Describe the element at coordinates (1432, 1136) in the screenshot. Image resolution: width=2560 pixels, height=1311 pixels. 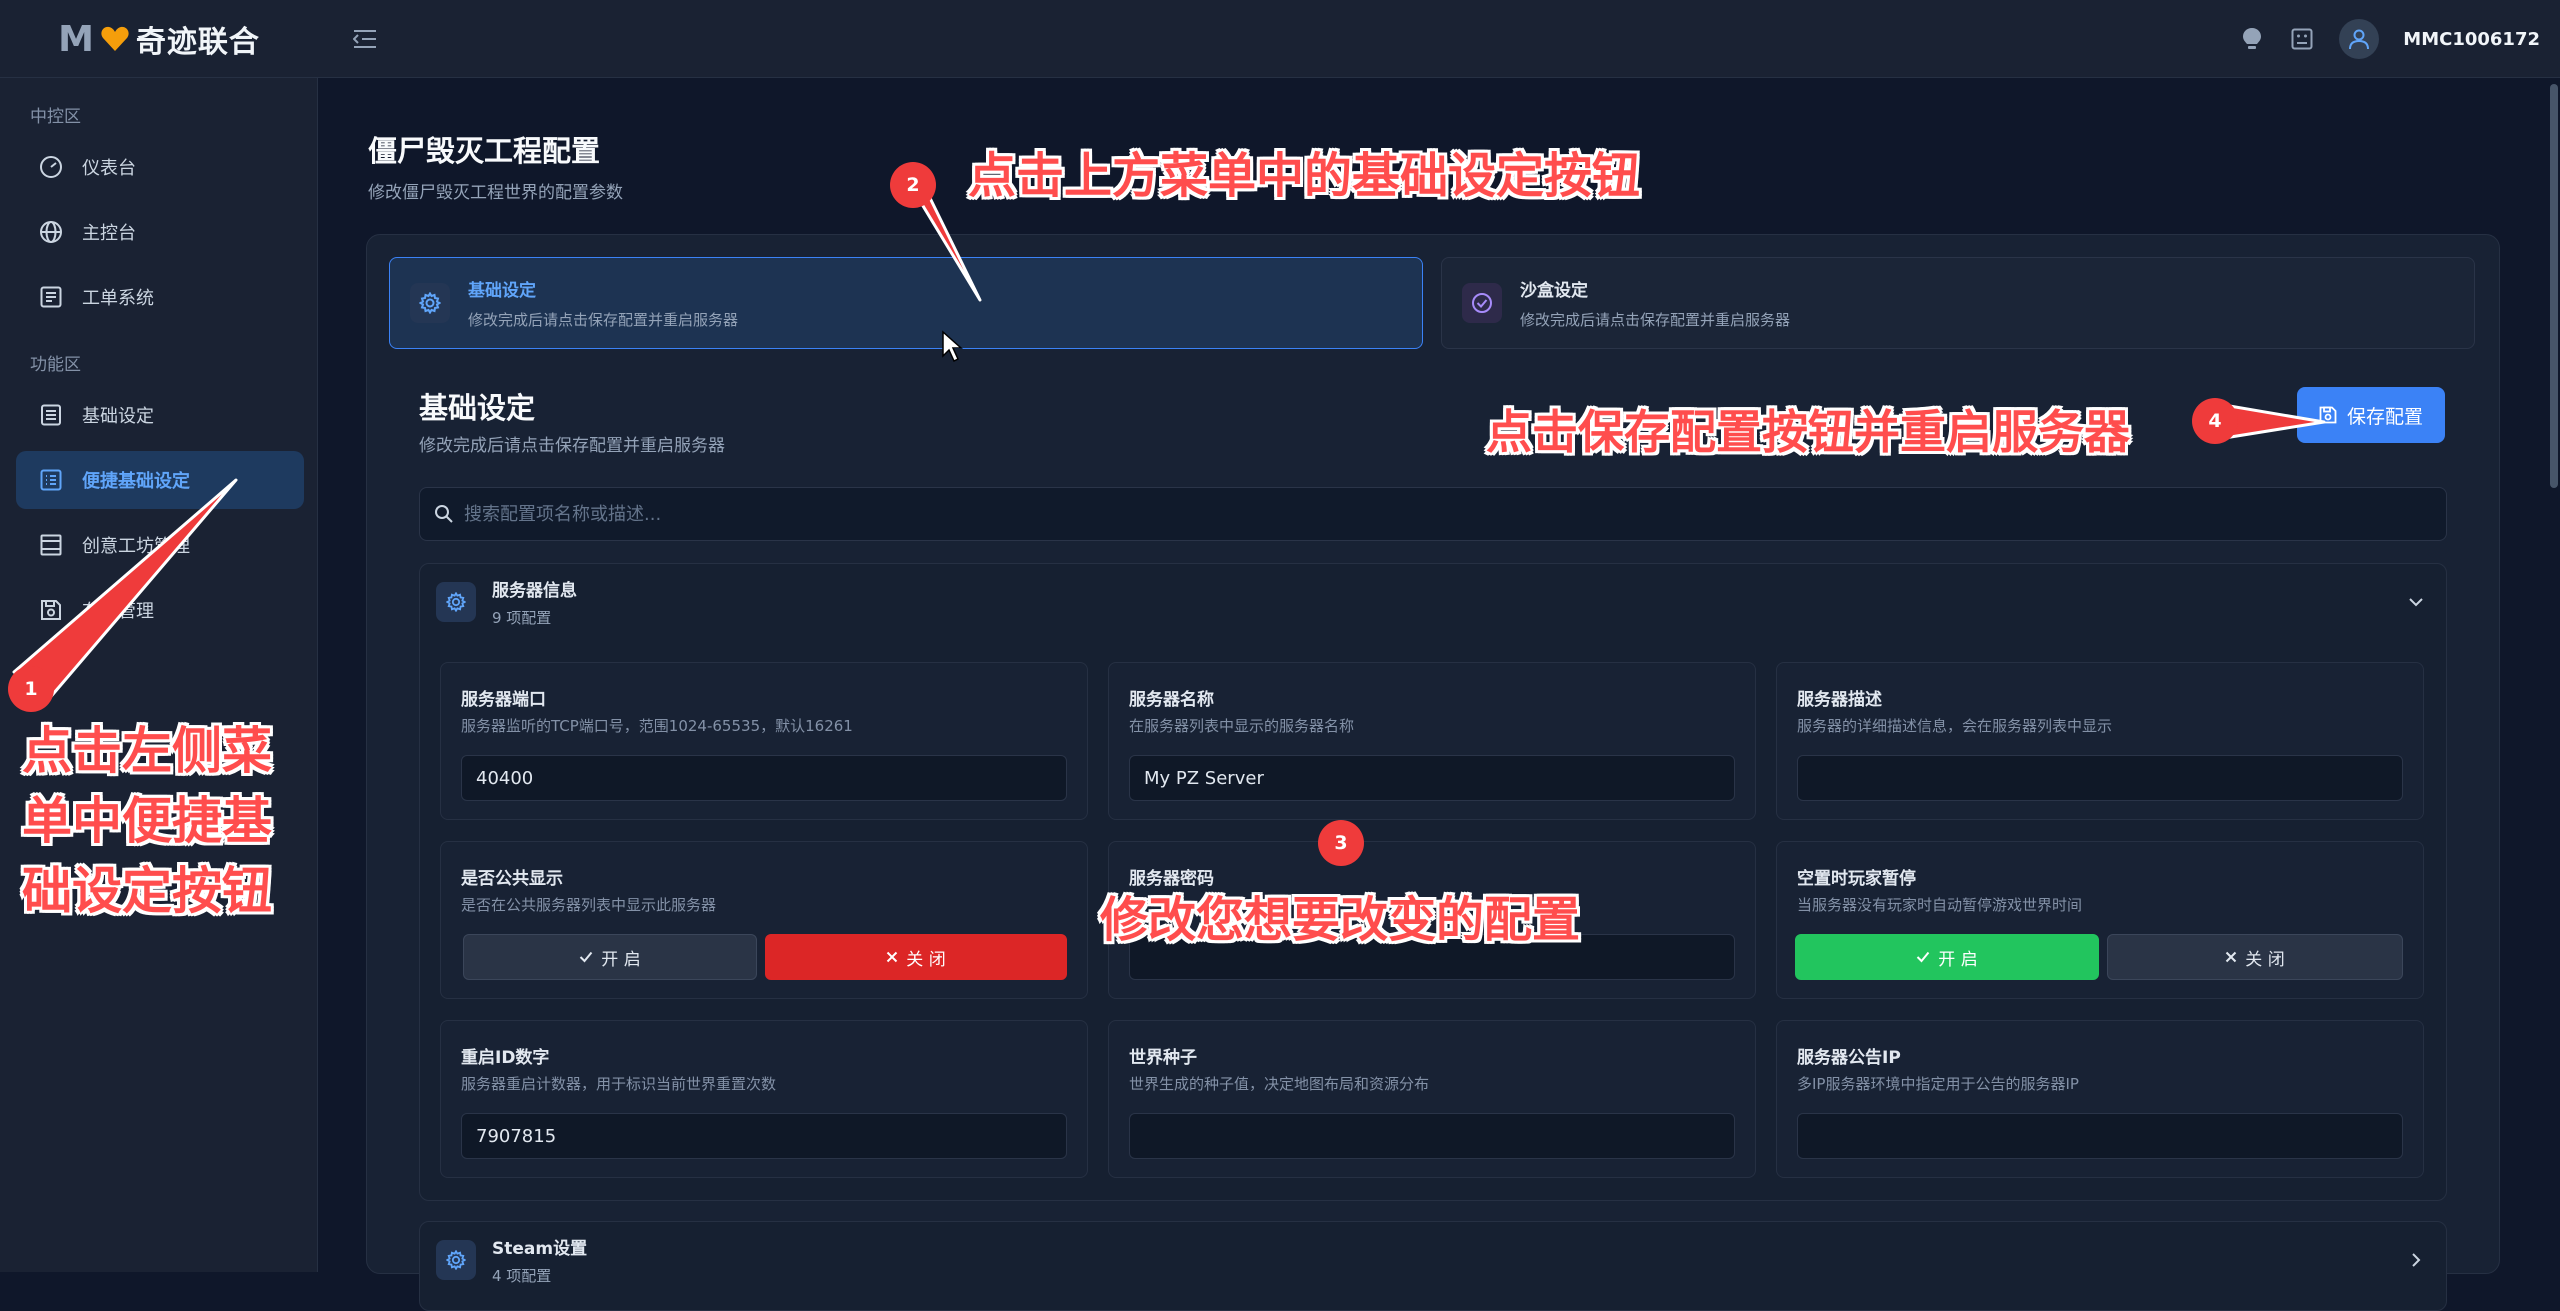
I see `world-seed-input` at that location.